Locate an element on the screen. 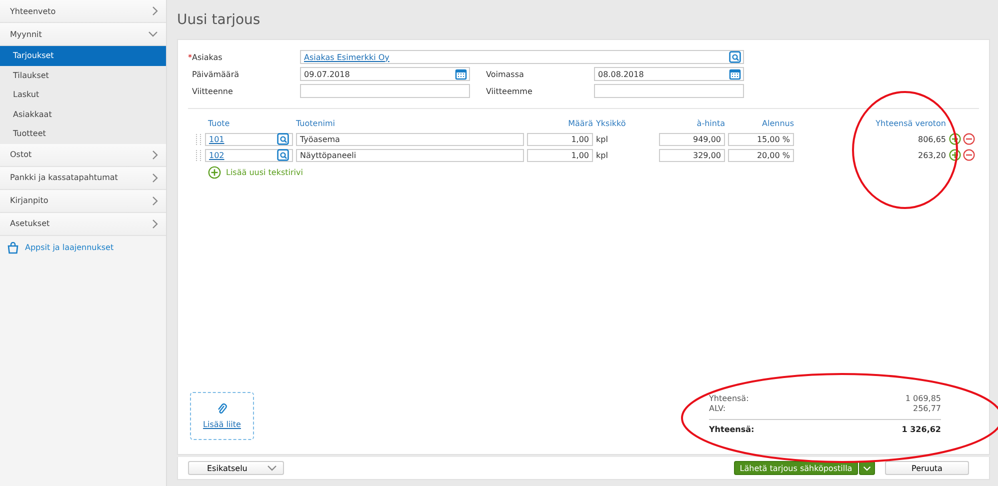 The height and width of the screenshot is (486, 998). field-label: Päivämäärä is located at coordinates (215, 74).